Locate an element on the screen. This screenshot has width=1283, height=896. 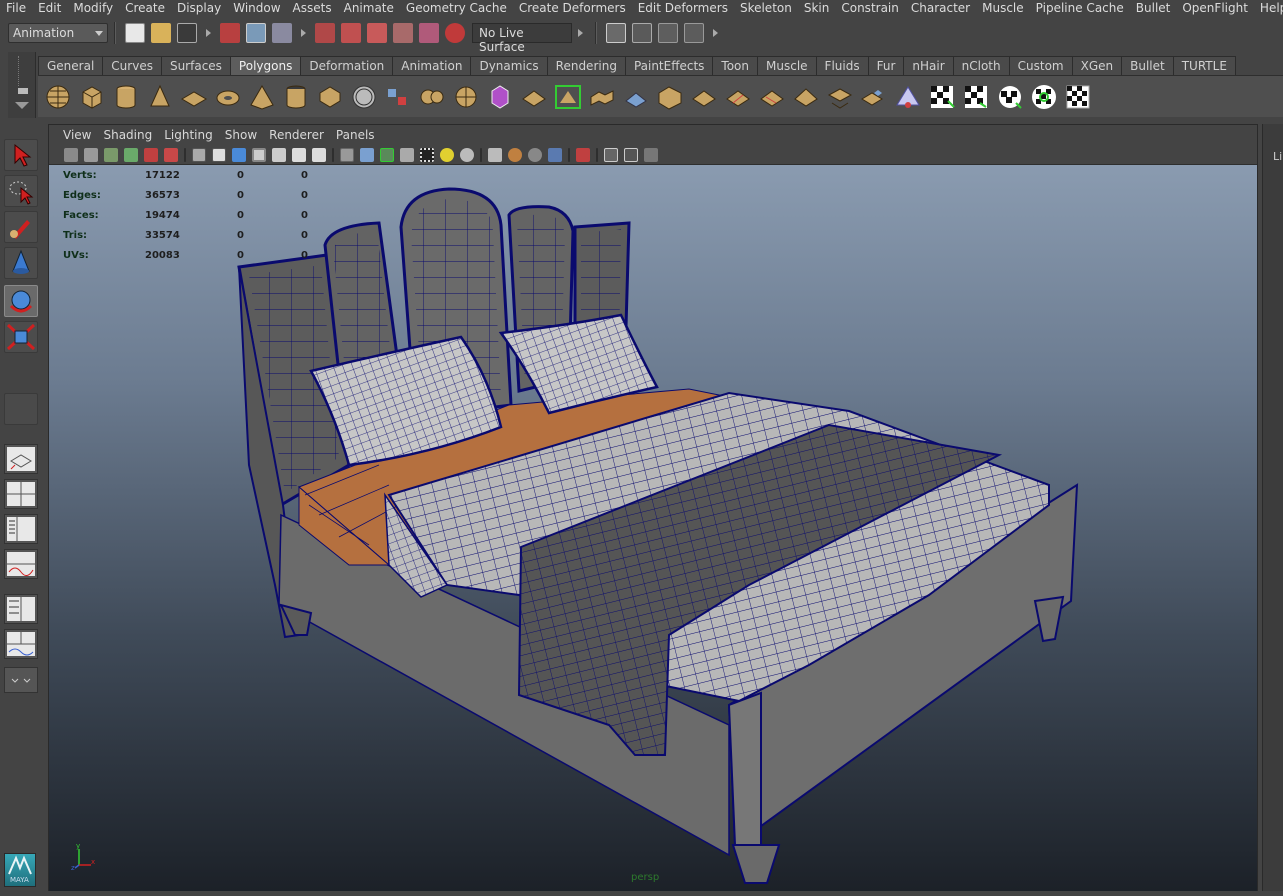
select-by-object-icon is located at coordinates (256, 33).